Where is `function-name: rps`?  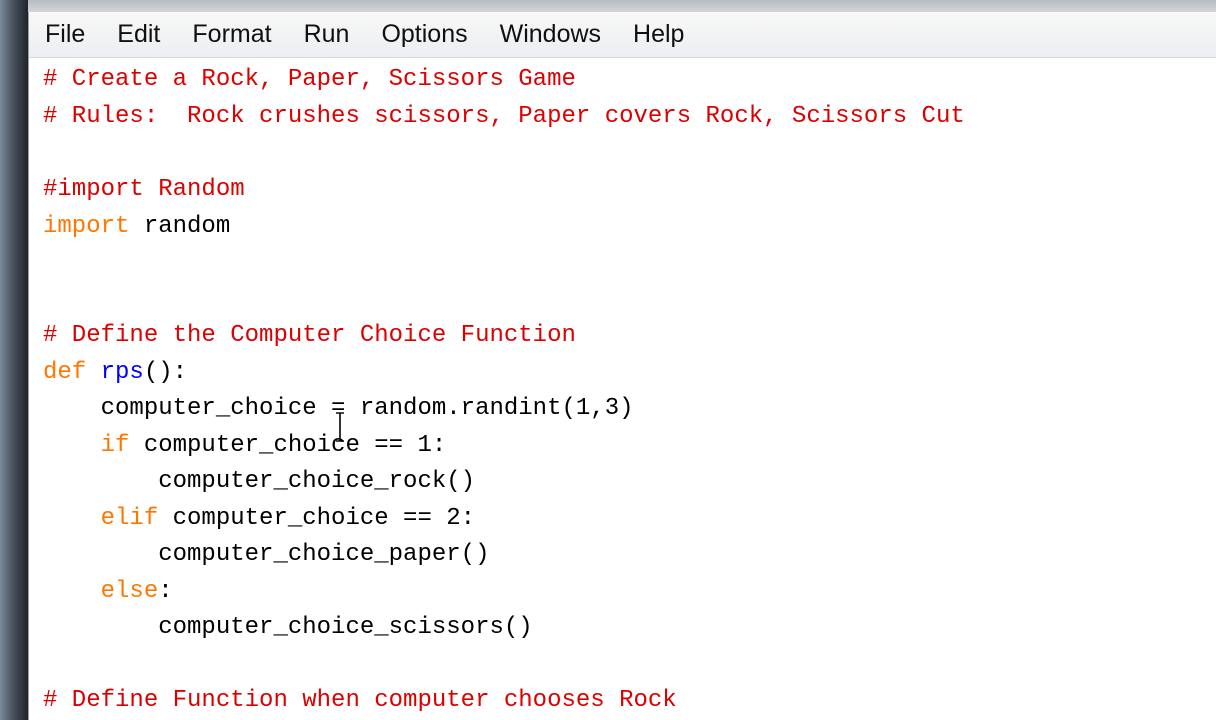 function-name: rps is located at coordinates (122, 372).